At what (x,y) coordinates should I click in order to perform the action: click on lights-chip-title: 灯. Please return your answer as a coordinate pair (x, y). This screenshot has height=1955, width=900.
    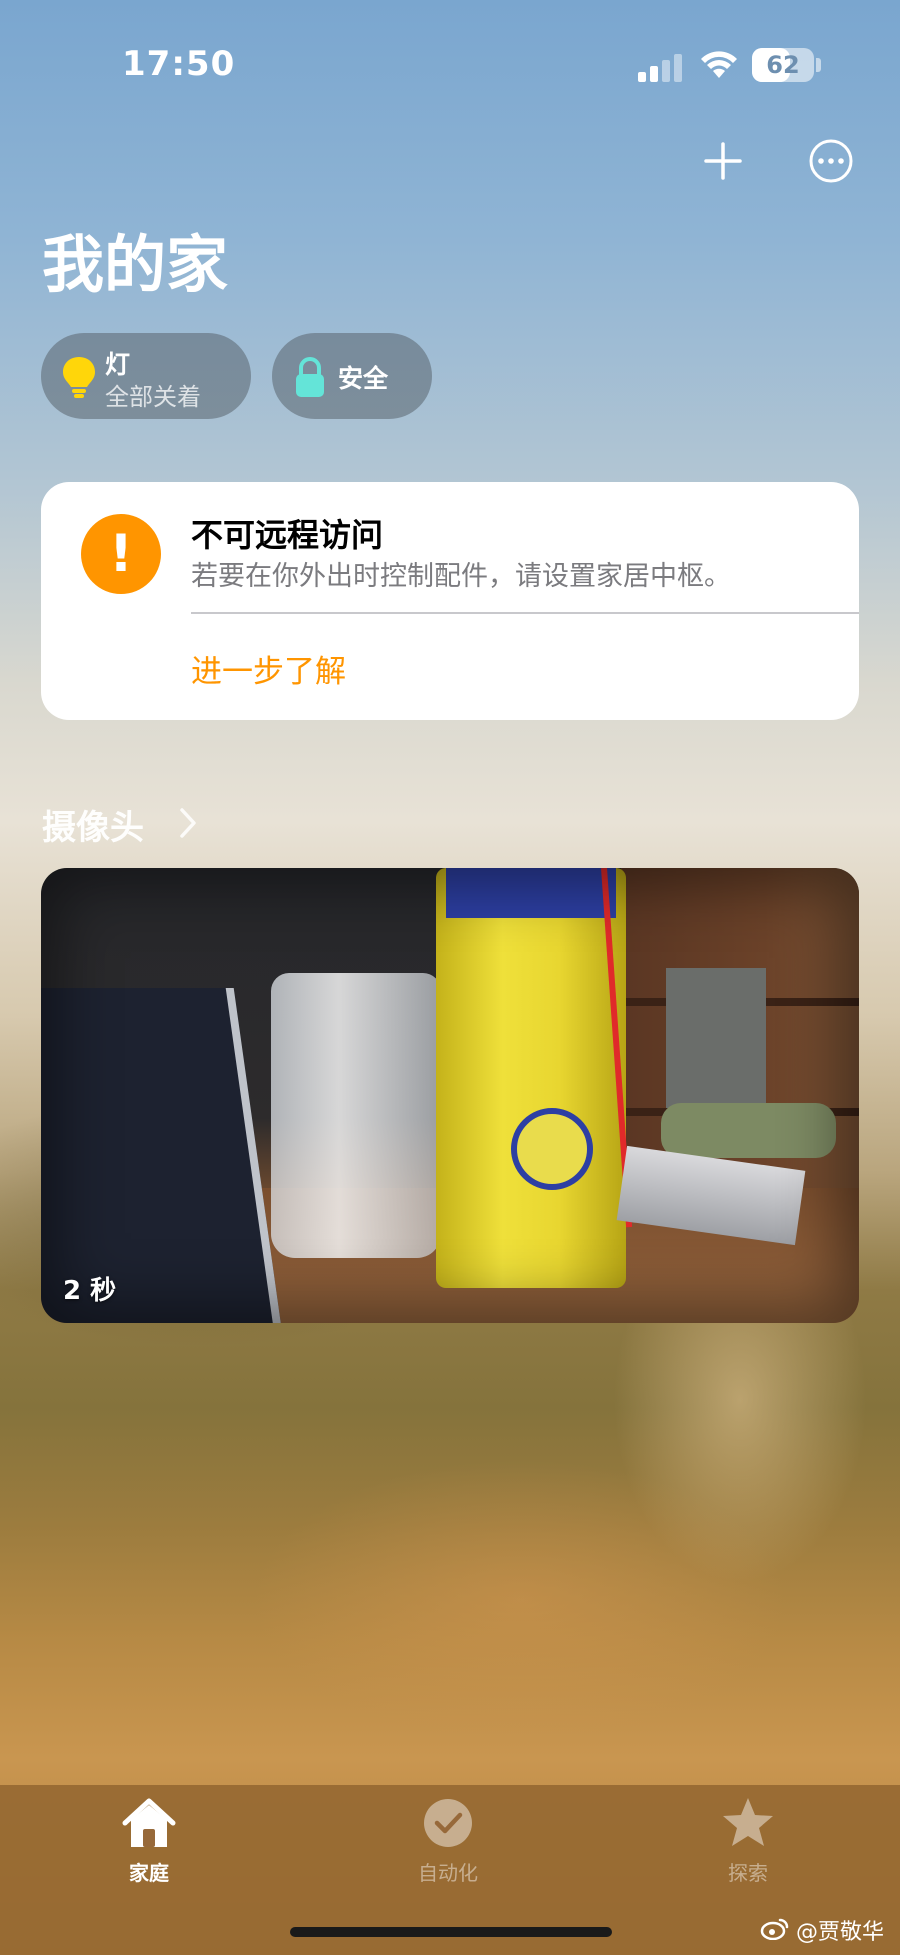
    Looking at the image, I should click on (118, 364).